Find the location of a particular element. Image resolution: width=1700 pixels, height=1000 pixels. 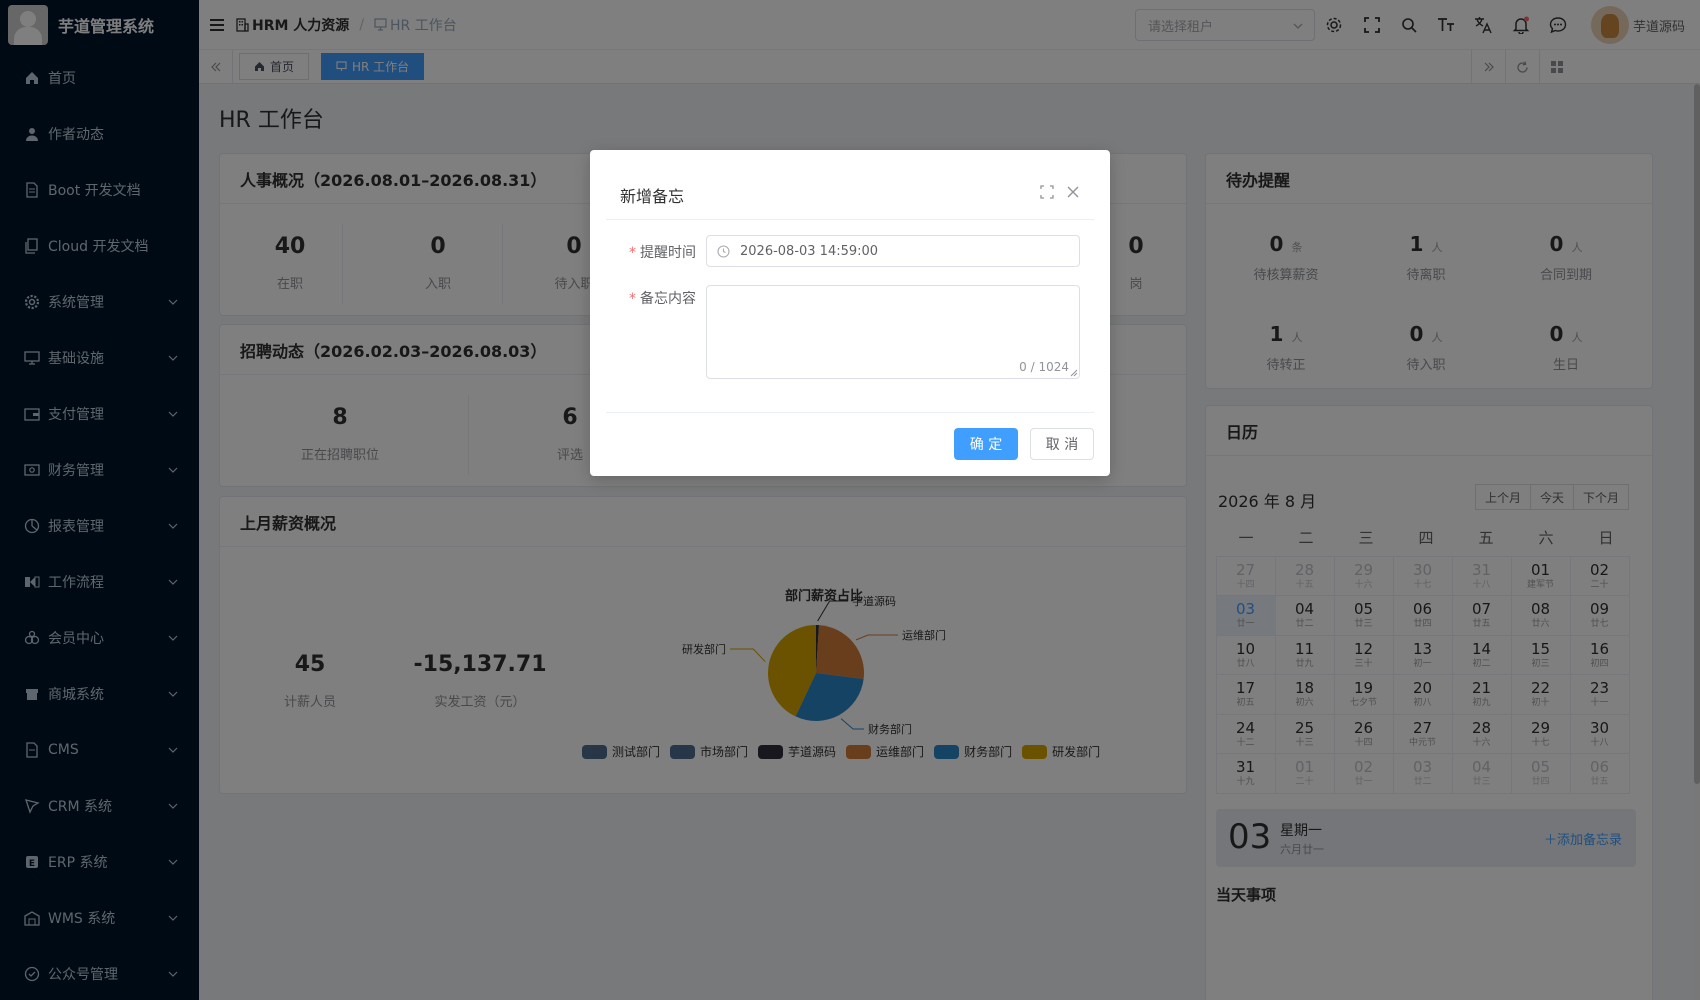

close-icon is located at coordinates (1073, 192).